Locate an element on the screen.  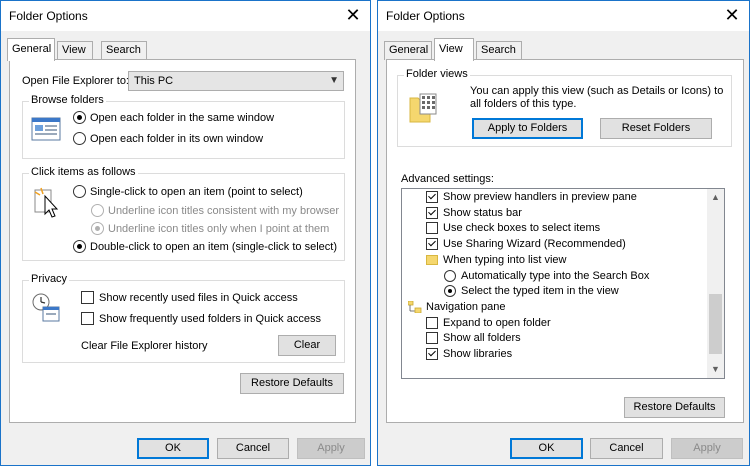
advanced-setting-row: Show all folders is located at coordinates (473, 338).